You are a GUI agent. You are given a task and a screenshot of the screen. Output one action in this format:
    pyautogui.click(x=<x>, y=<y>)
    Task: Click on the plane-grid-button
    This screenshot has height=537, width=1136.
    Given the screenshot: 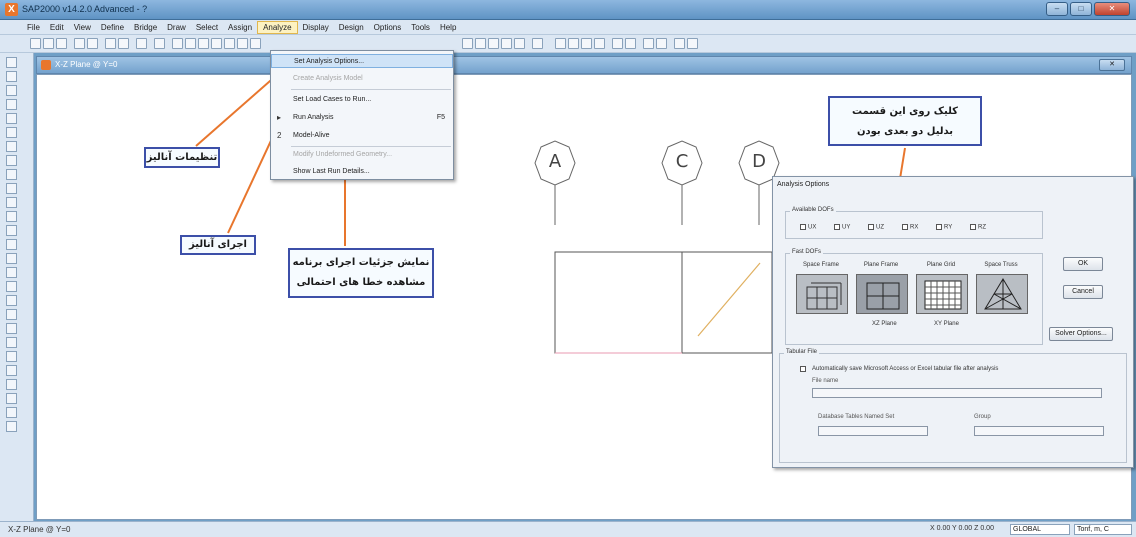 What is the action you would take?
    pyautogui.click(x=942, y=294)
    